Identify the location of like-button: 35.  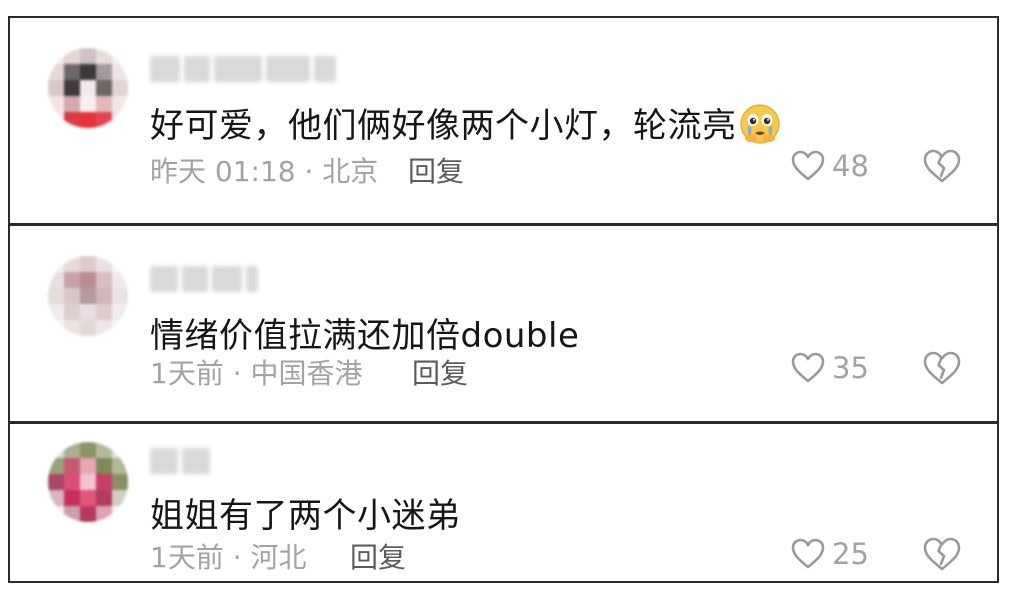
(829, 368).